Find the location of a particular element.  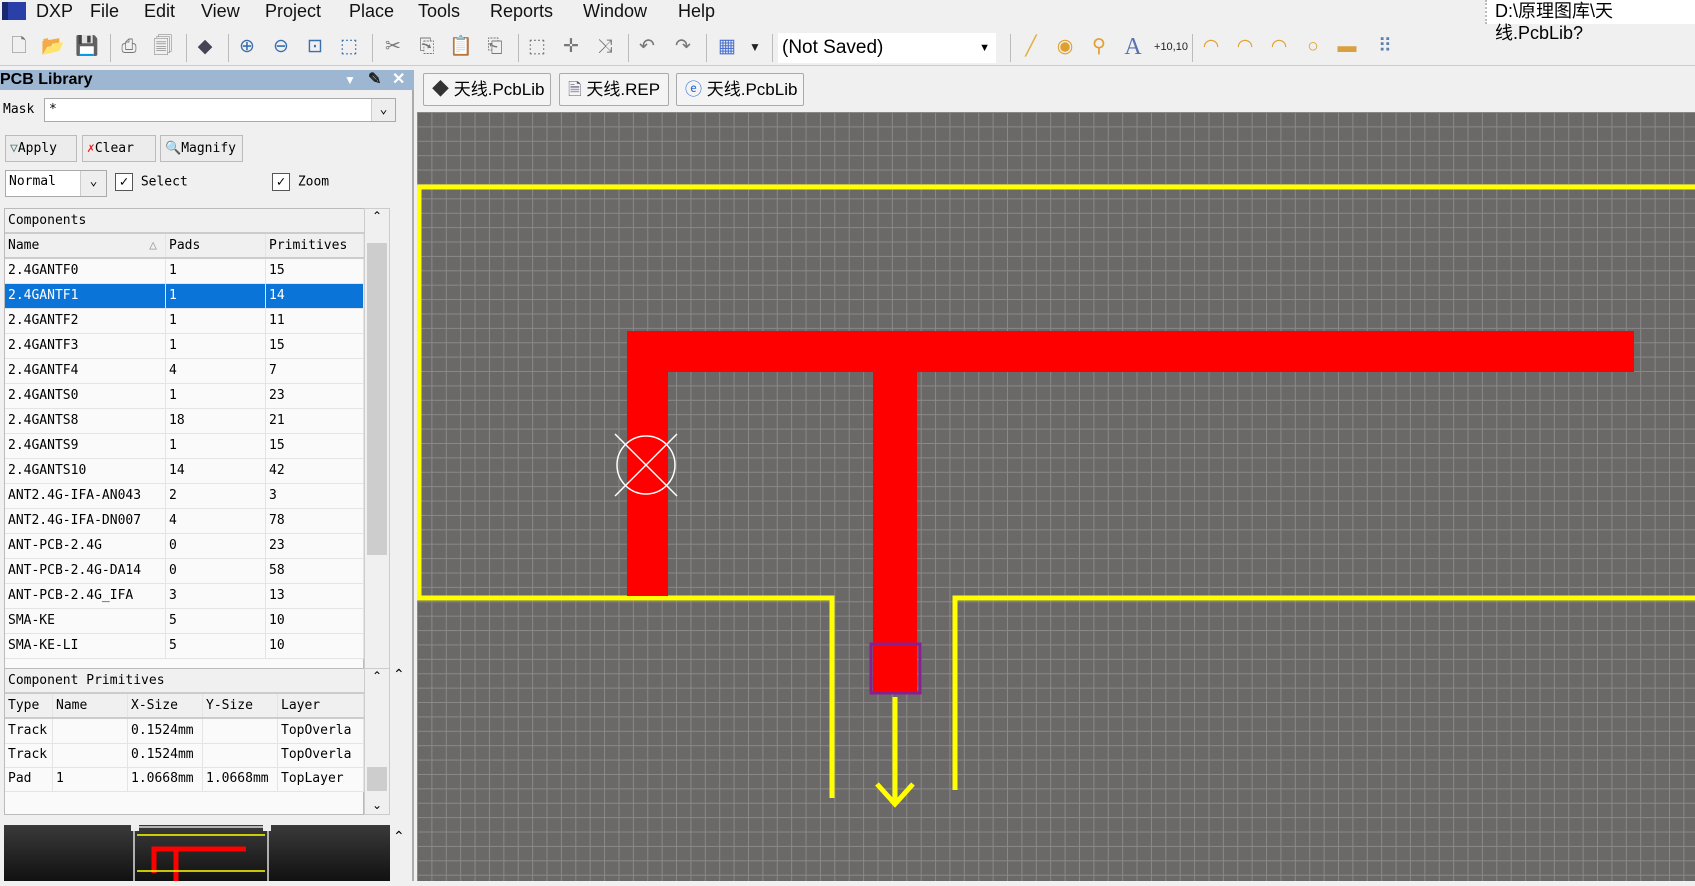

component-row: 2.4GANTF1 1 14 is located at coordinates (184, 296).